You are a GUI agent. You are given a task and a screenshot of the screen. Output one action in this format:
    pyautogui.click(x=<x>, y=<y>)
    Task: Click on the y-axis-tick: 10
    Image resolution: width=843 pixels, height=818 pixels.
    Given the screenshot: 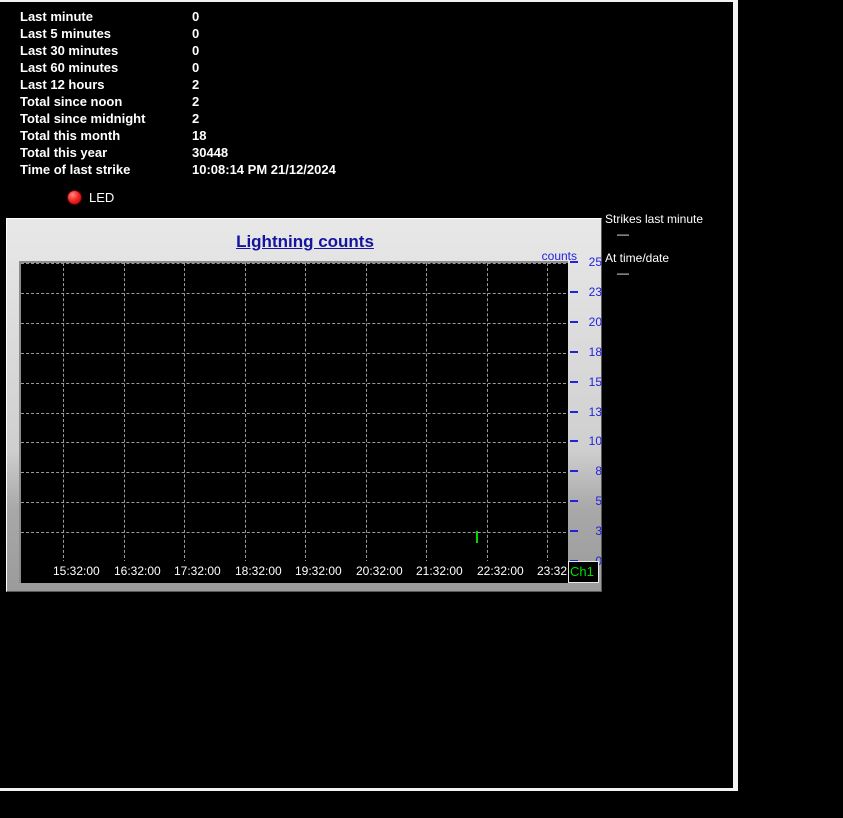 What is the action you would take?
    pyautogui.click(x=587, y=441)
    